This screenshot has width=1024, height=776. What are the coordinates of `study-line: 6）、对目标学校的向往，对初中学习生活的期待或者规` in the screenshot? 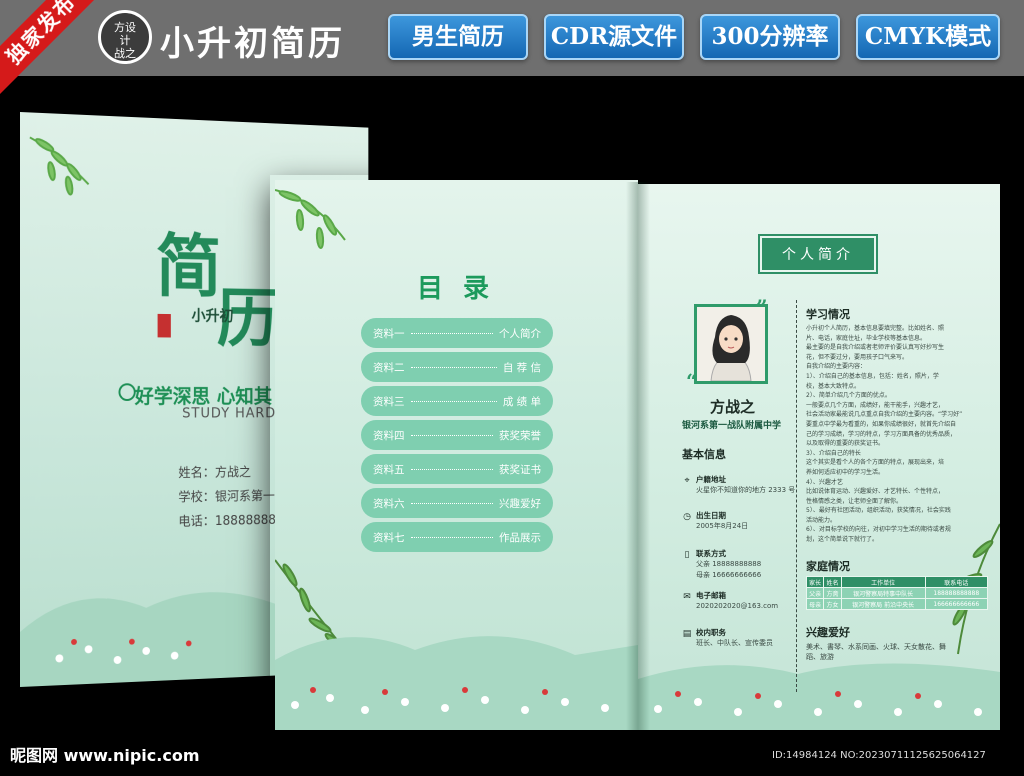 It's located at (901, 530).